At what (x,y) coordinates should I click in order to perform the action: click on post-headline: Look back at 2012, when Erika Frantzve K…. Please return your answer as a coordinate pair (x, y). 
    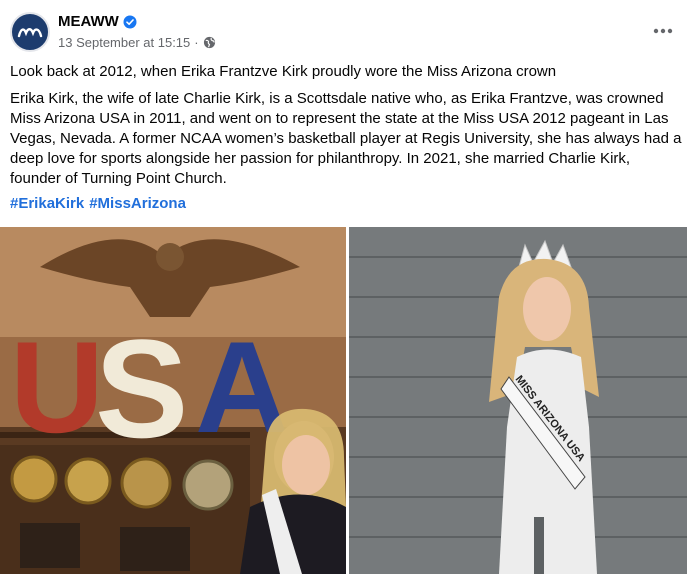
    Looking at the image, I should click on (283, 71).